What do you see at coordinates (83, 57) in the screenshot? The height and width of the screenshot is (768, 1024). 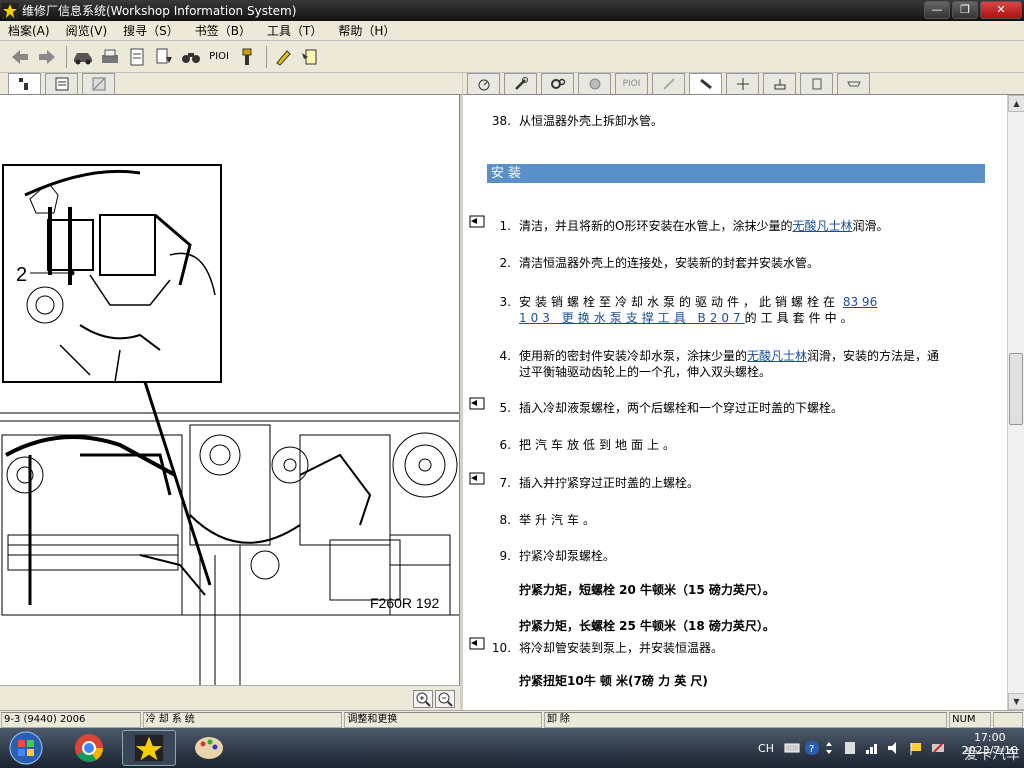 I see `car-icon` at bounding box center [83, 57].